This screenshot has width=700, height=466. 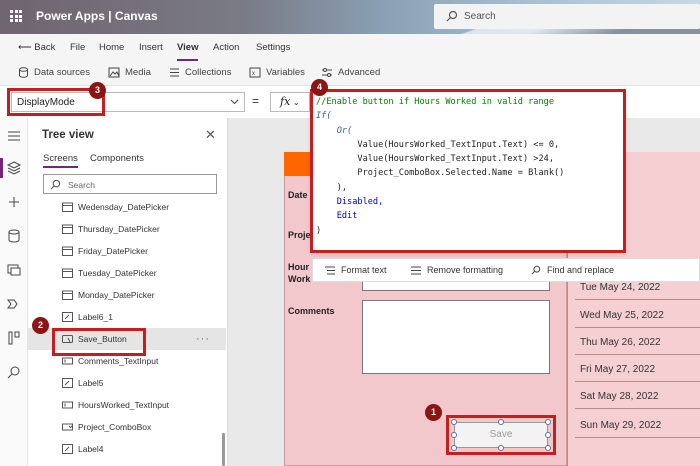 What do you see at coordinates (14, 338) in the screenshot?
I see `tools-icon` at bounding box center [14, 338].